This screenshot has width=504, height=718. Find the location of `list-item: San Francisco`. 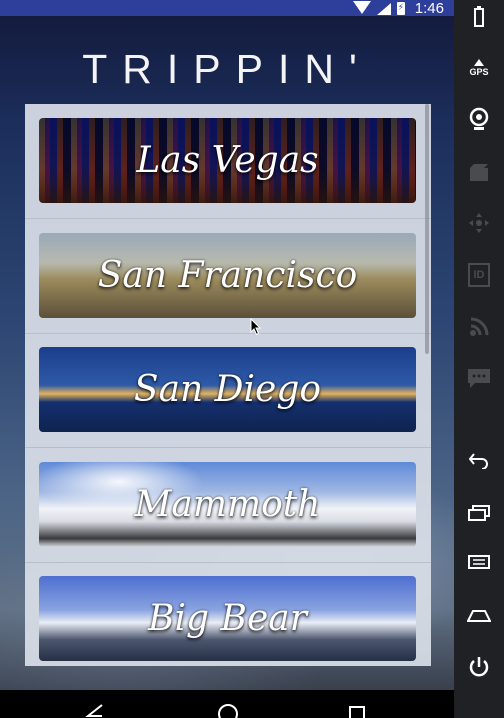

list-item: San Francisco is located at coordinates (228, 276).